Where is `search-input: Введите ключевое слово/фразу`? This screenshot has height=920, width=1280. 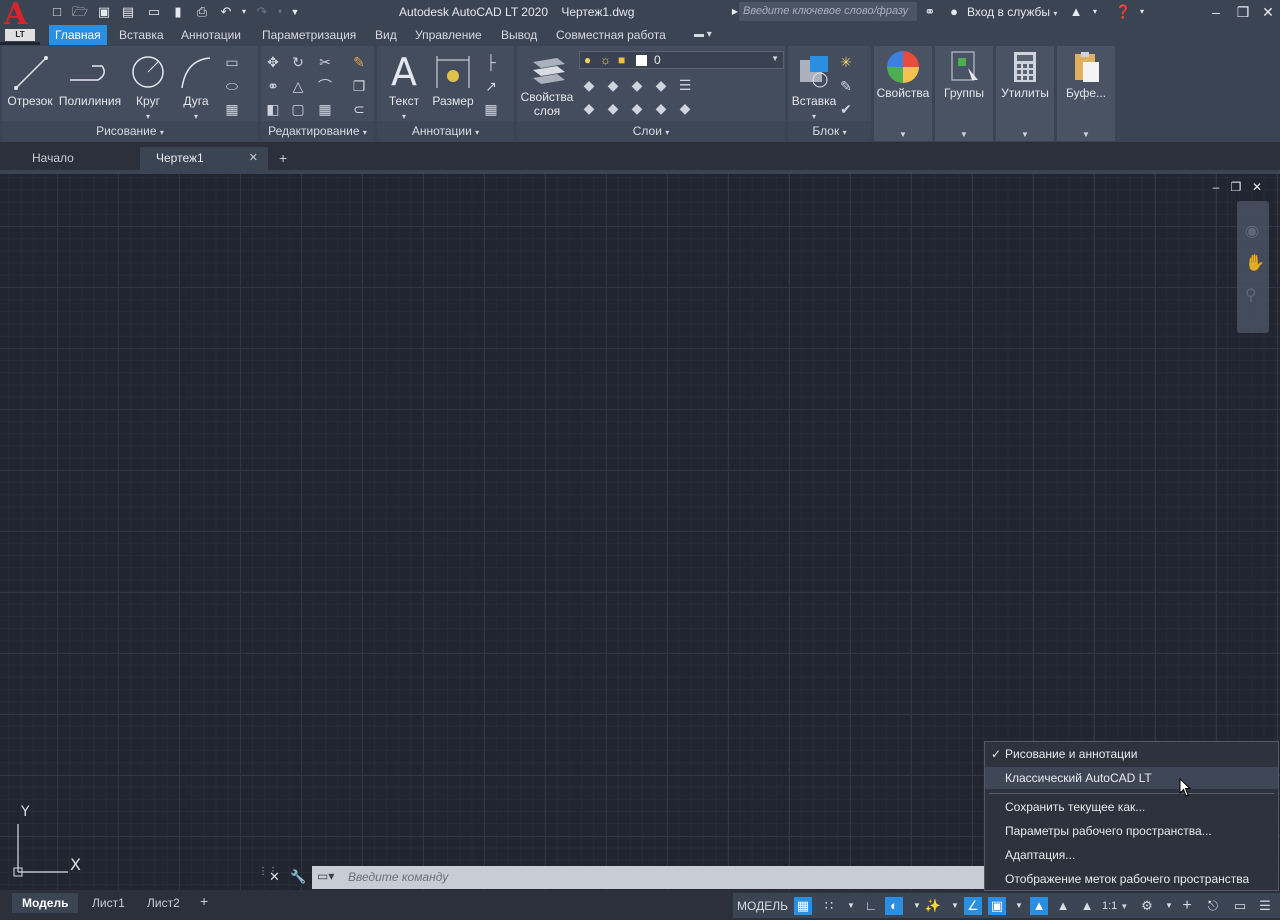
search-input: Введите ключевое слово/фразу is located at coordinates (828, 11).